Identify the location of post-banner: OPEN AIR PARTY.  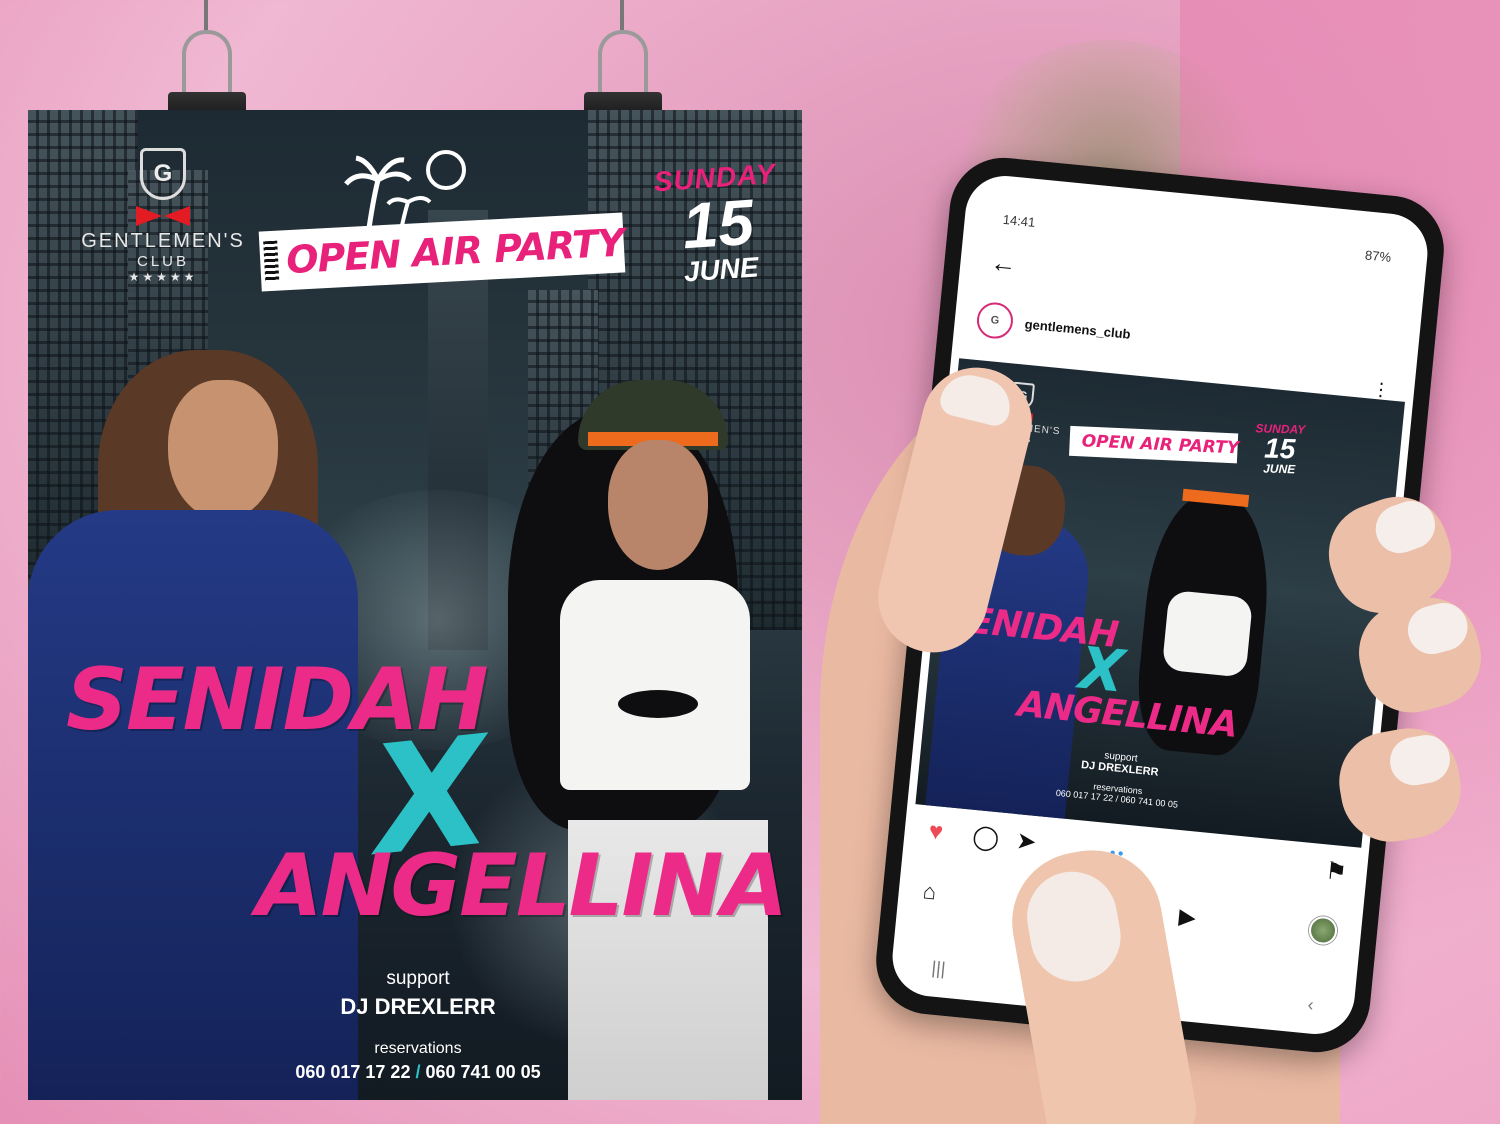
(1154, 444).